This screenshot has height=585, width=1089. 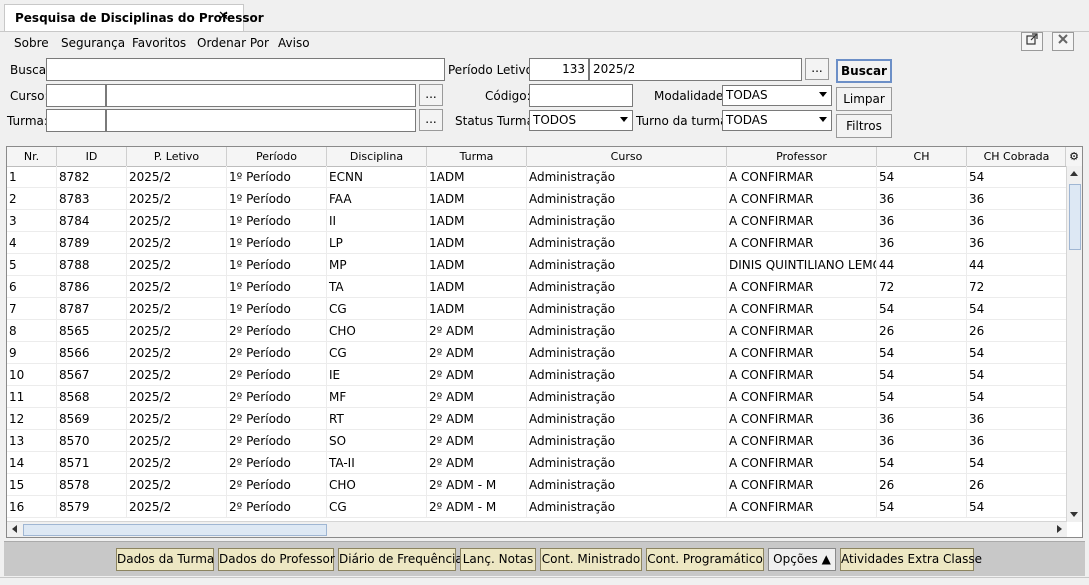 What do you see at coordinates (1075, 217) in the screenshot?
I see `vertical-scroll-thumb` at bounding box center [1075, 217].